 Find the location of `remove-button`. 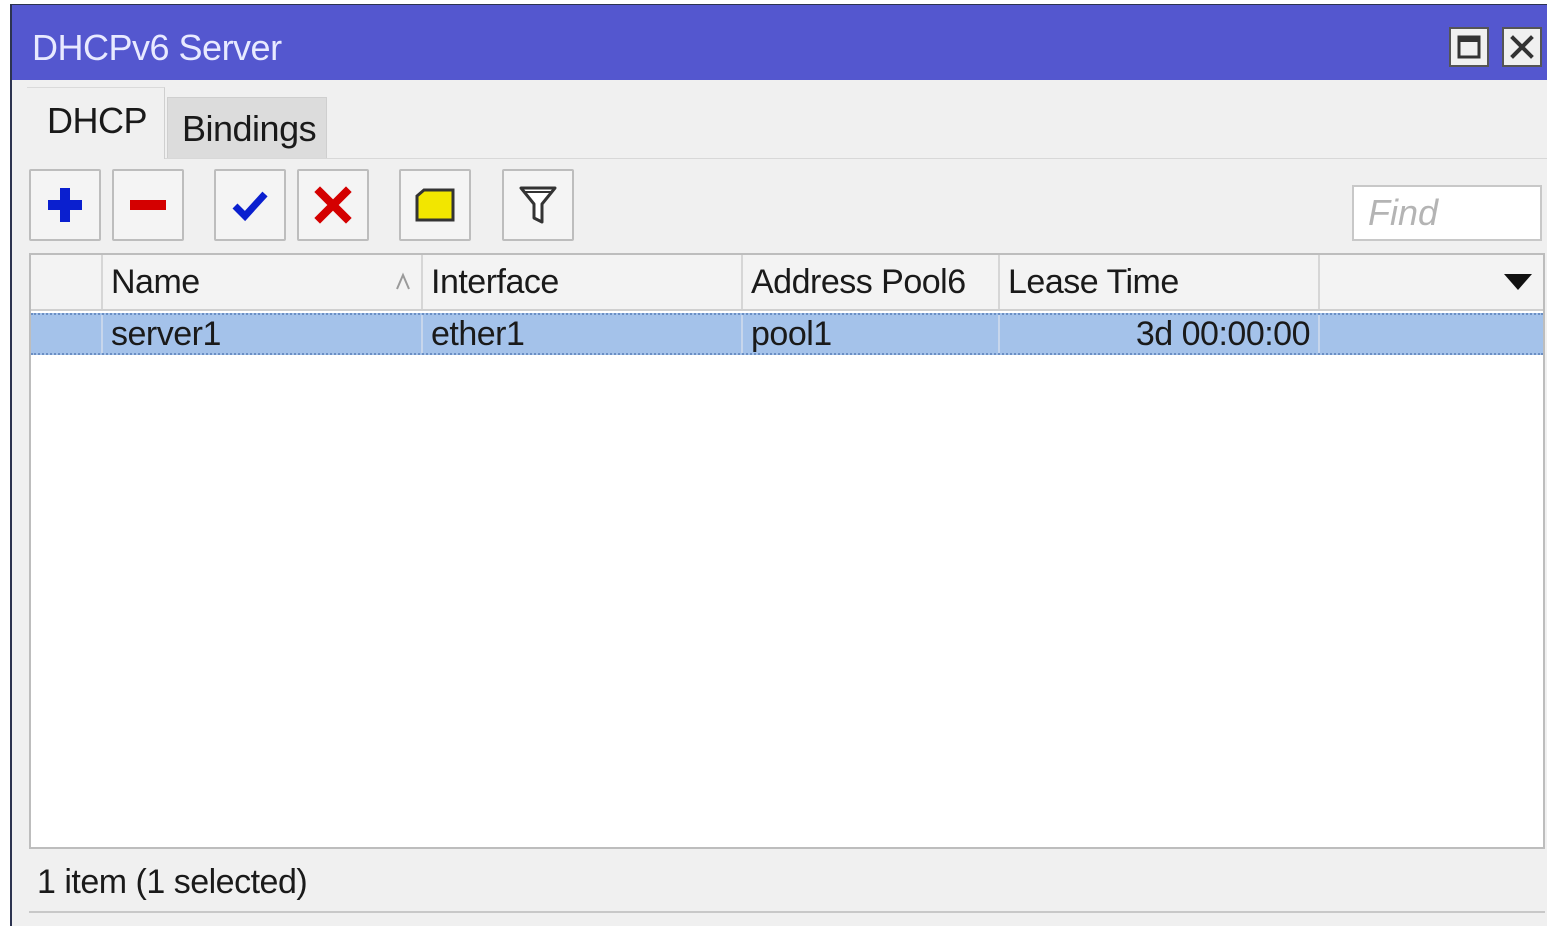

remove-button is located at coordinates (148, 205).